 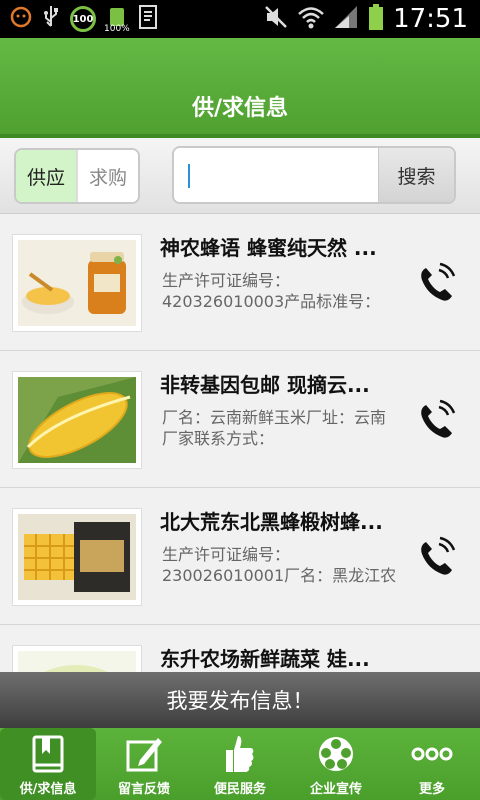 I want to click on status-bar-left: 100 100%, so click(x=85, y=19).